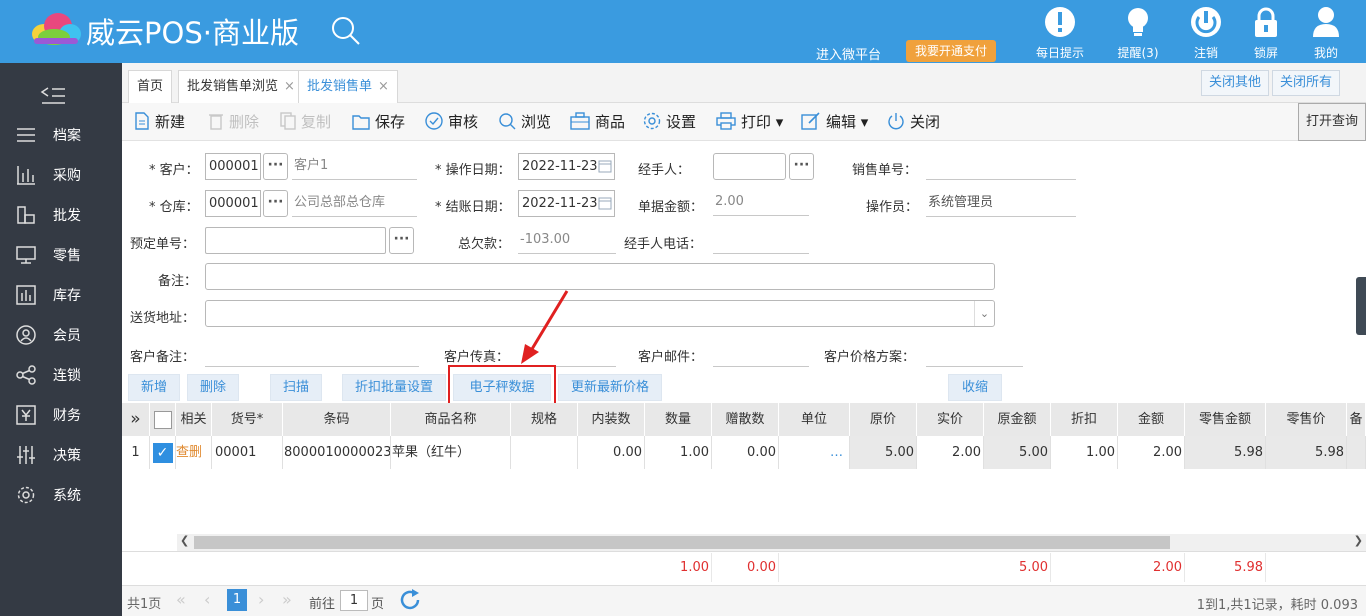  Describe the element at coordinates (354, 204) in the screenshot. I see `warehouse-name-field: 公司总部总仓库` at that location.